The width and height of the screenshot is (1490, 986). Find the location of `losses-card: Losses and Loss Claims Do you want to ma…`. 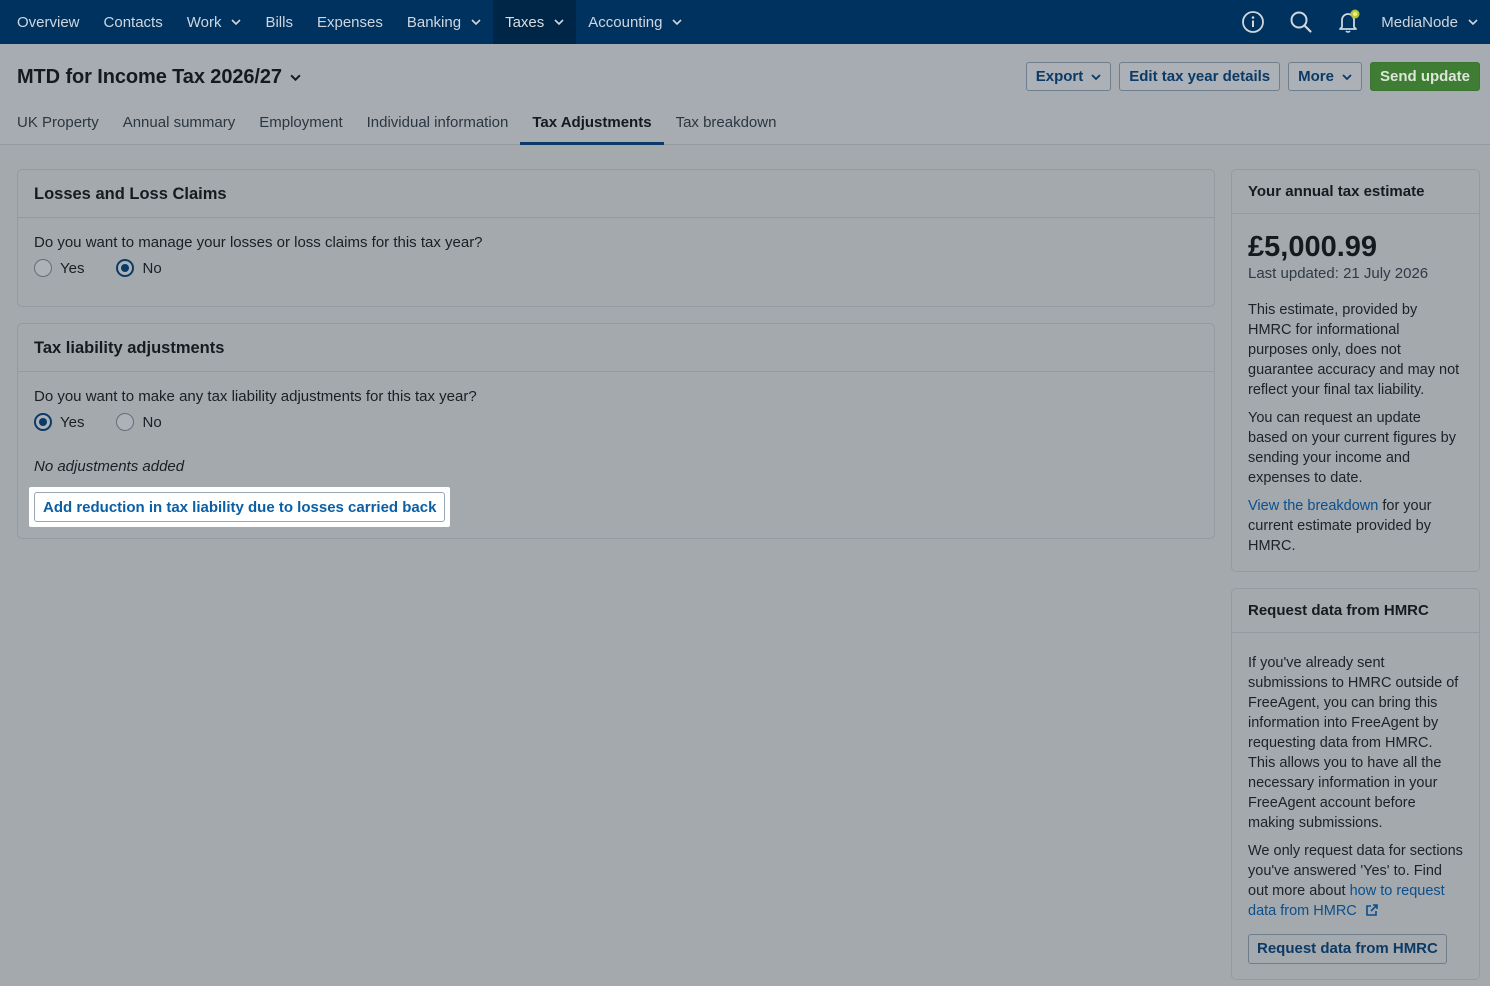

losses-card: Losses and Loss Claims Do you want to ma… is located at coordinates (616, 238).